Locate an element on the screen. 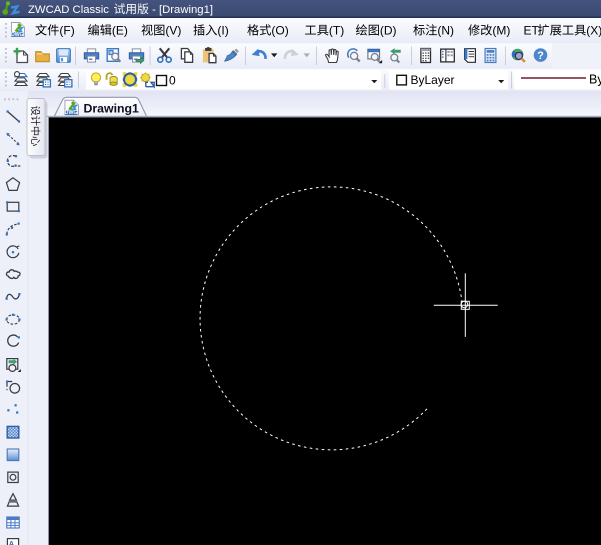 This screenshot has width=601, height=545. svg-text: A is located at coordinates (12, 542).